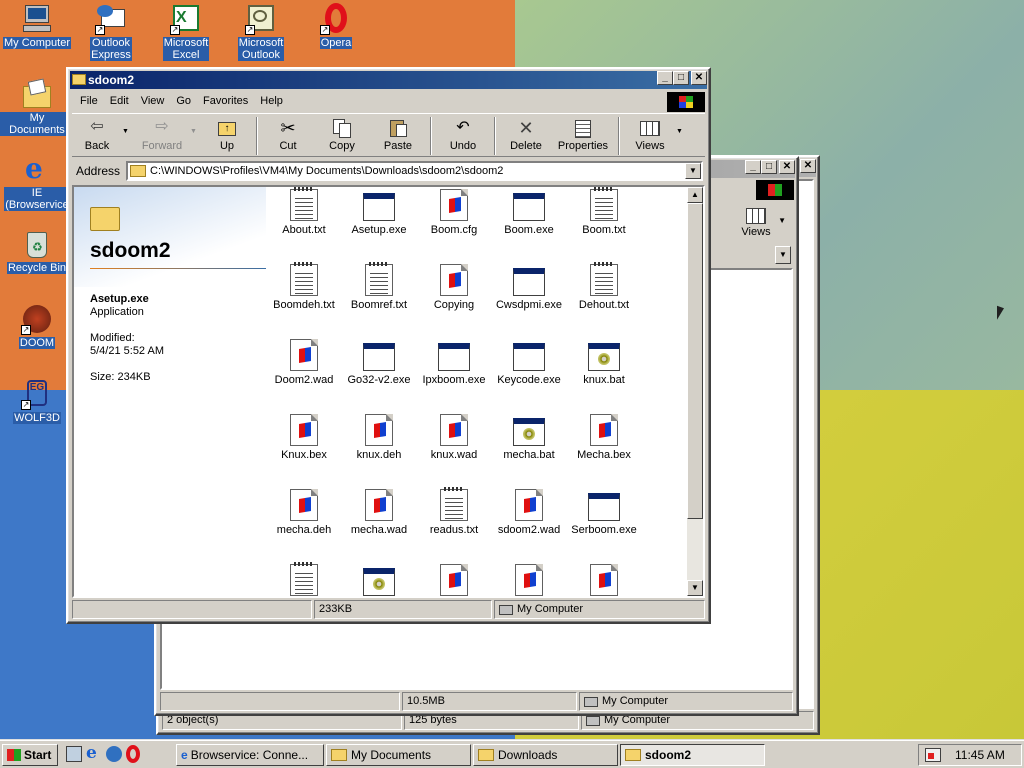  Describe the element at coordinates (683, 124) in the screenshot. I see `views-dropdown-icon: ▼` at that location.